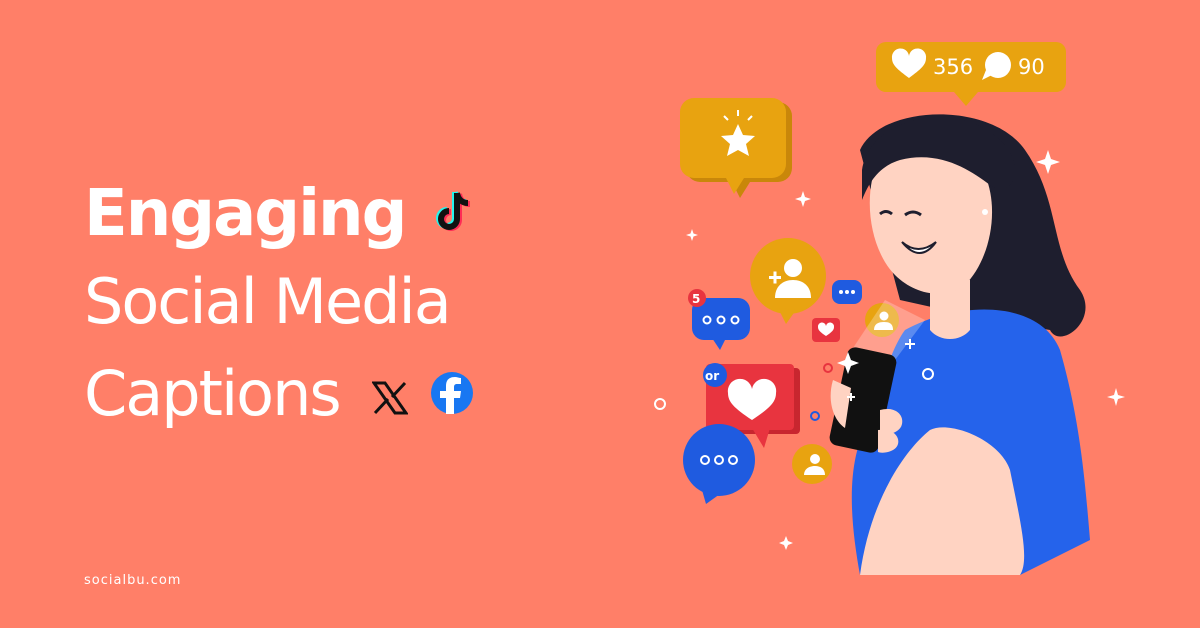 This screenshot has width=1200, height=628. Describe the element at coordinates (719, 464) in the screenshot. I see `message-bubble-large` at that location.